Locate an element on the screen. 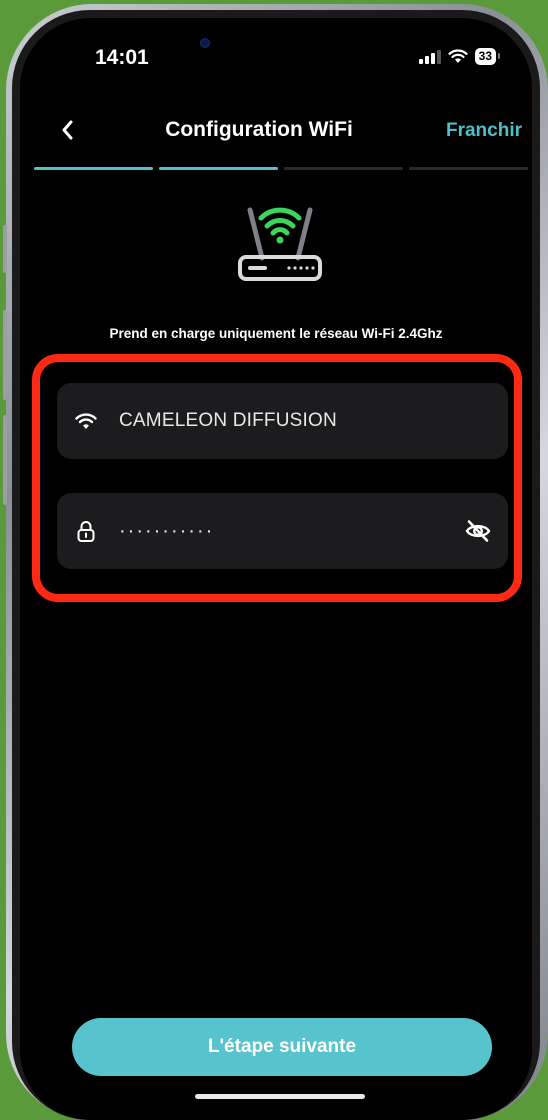  step-progress is located at coordinates (281, 168).